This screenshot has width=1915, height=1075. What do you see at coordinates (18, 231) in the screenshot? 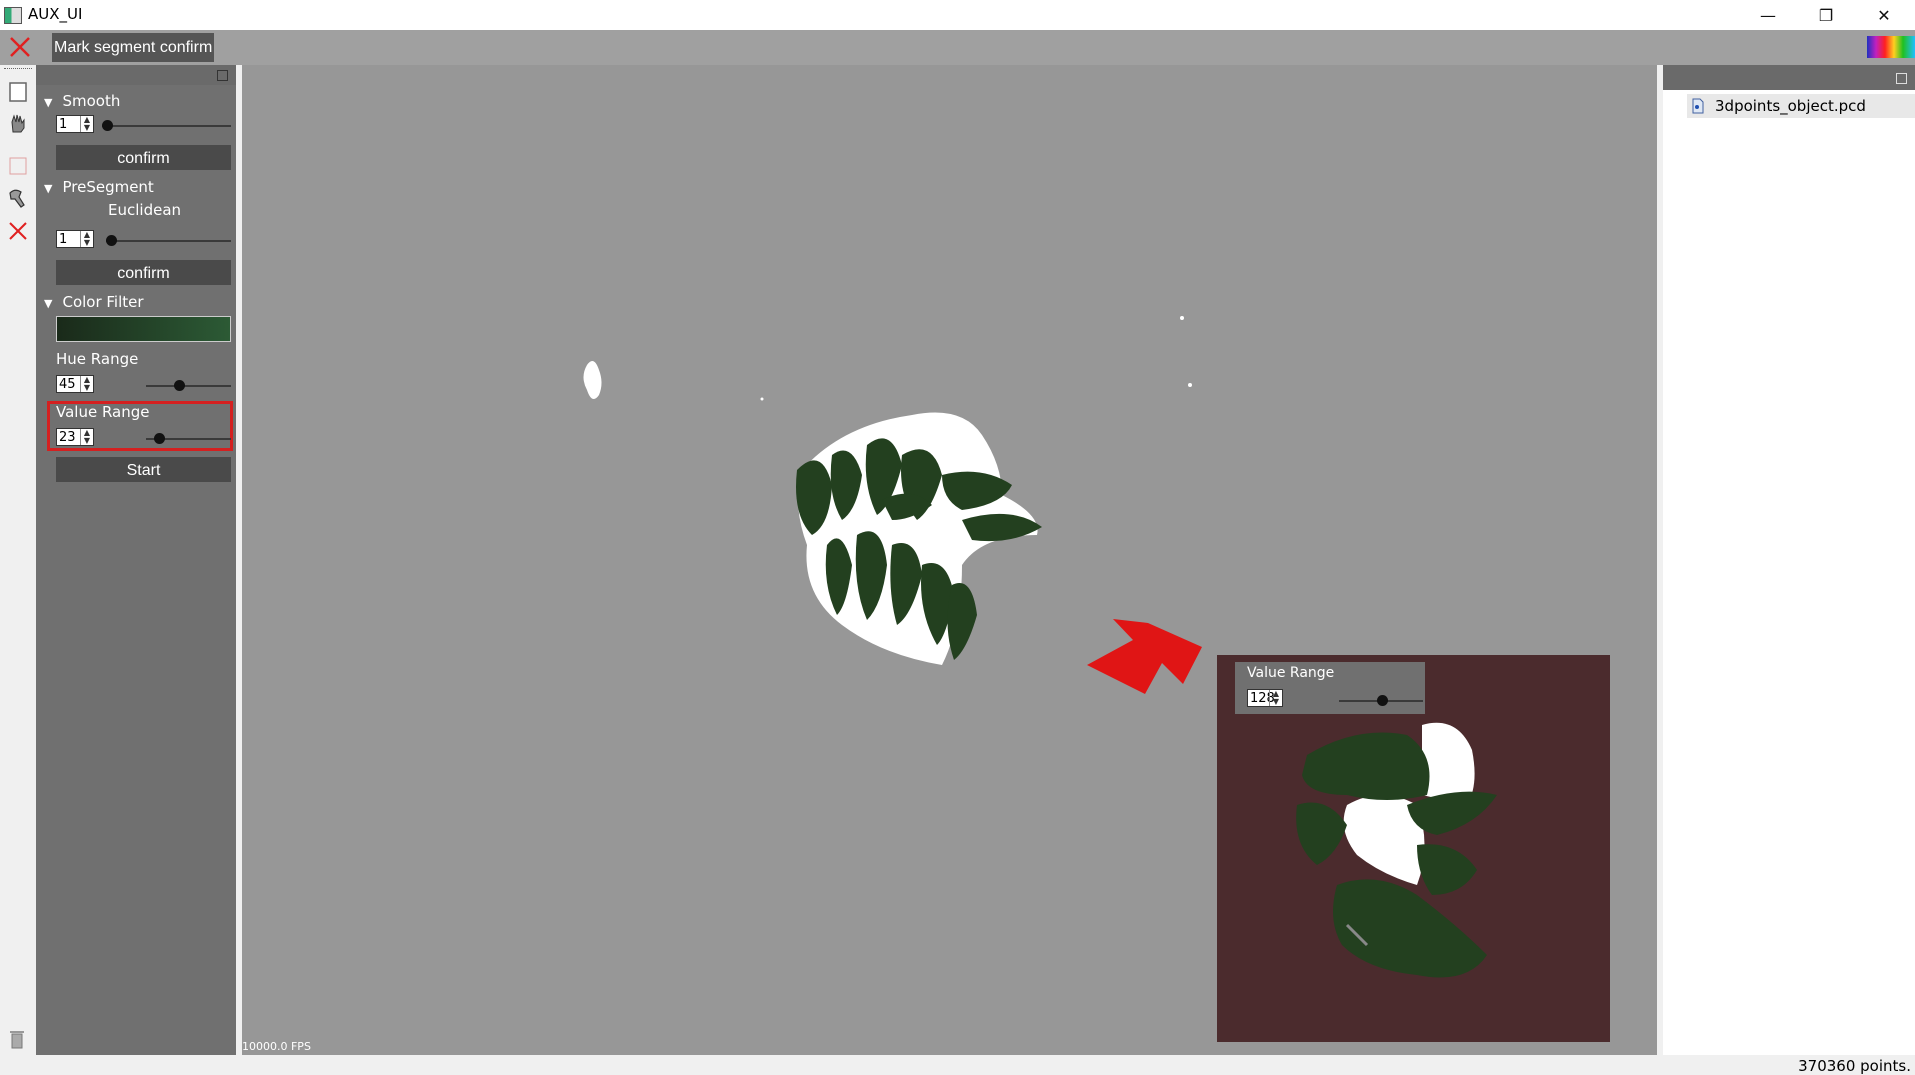
I see `delete-x-icon` at bounding box center [18, 231].